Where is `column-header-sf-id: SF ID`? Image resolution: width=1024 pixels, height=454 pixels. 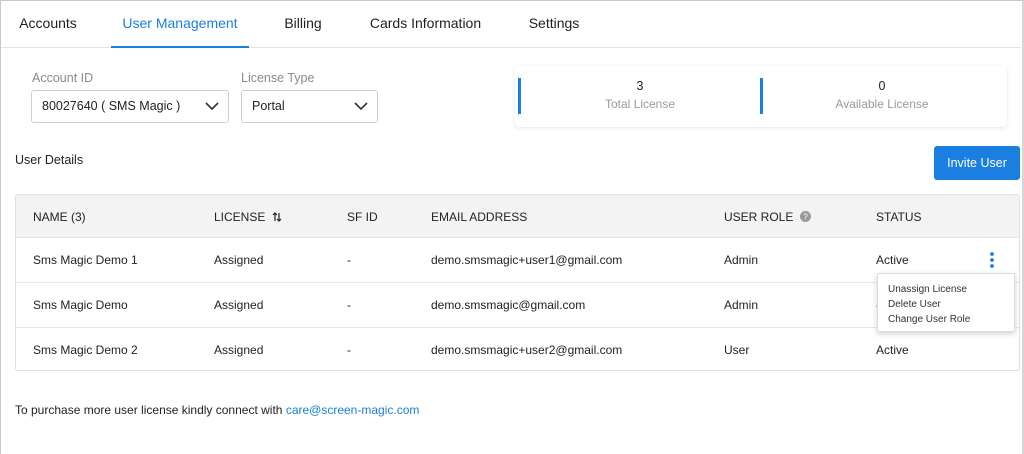
column-header-sf-id: SF ID is located at coordinates (362, 217).